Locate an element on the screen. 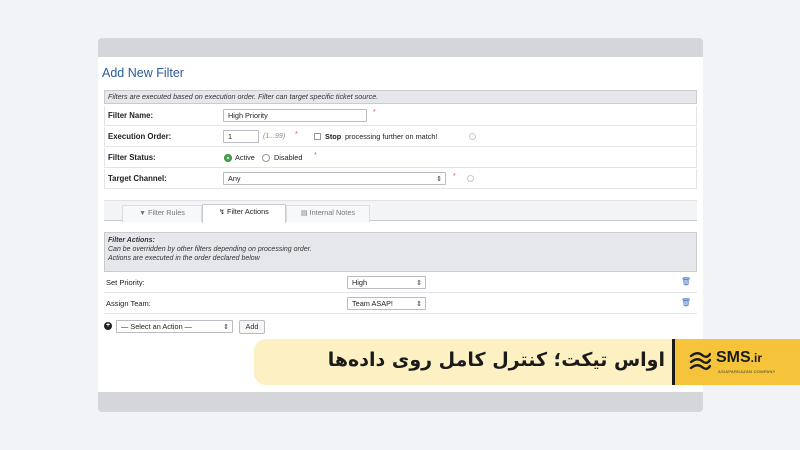 The height and width of the screenshot is (450, 800). tab-internal-notes: ▤ Internal Notes is located at coordinates (328, 213).